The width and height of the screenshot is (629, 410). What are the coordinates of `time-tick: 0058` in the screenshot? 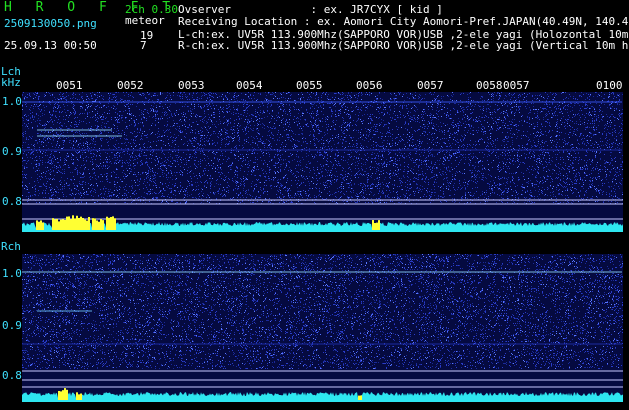 It's located at (489, 85).